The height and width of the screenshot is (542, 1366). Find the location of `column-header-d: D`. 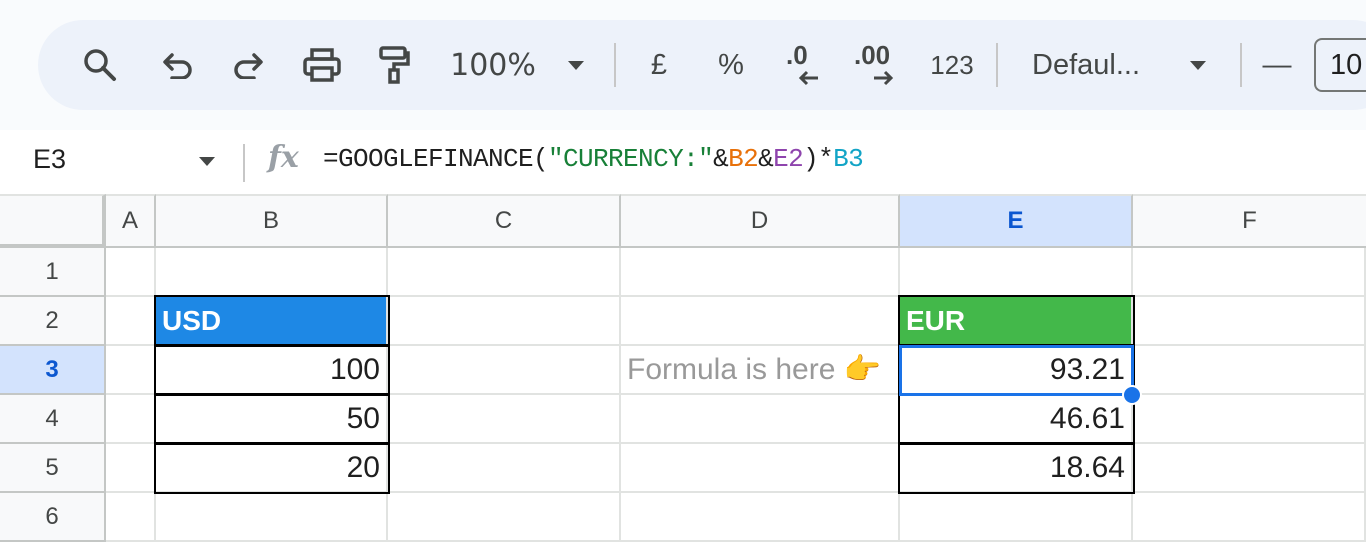

column-header-d: D is located at coordinates (760, 221).